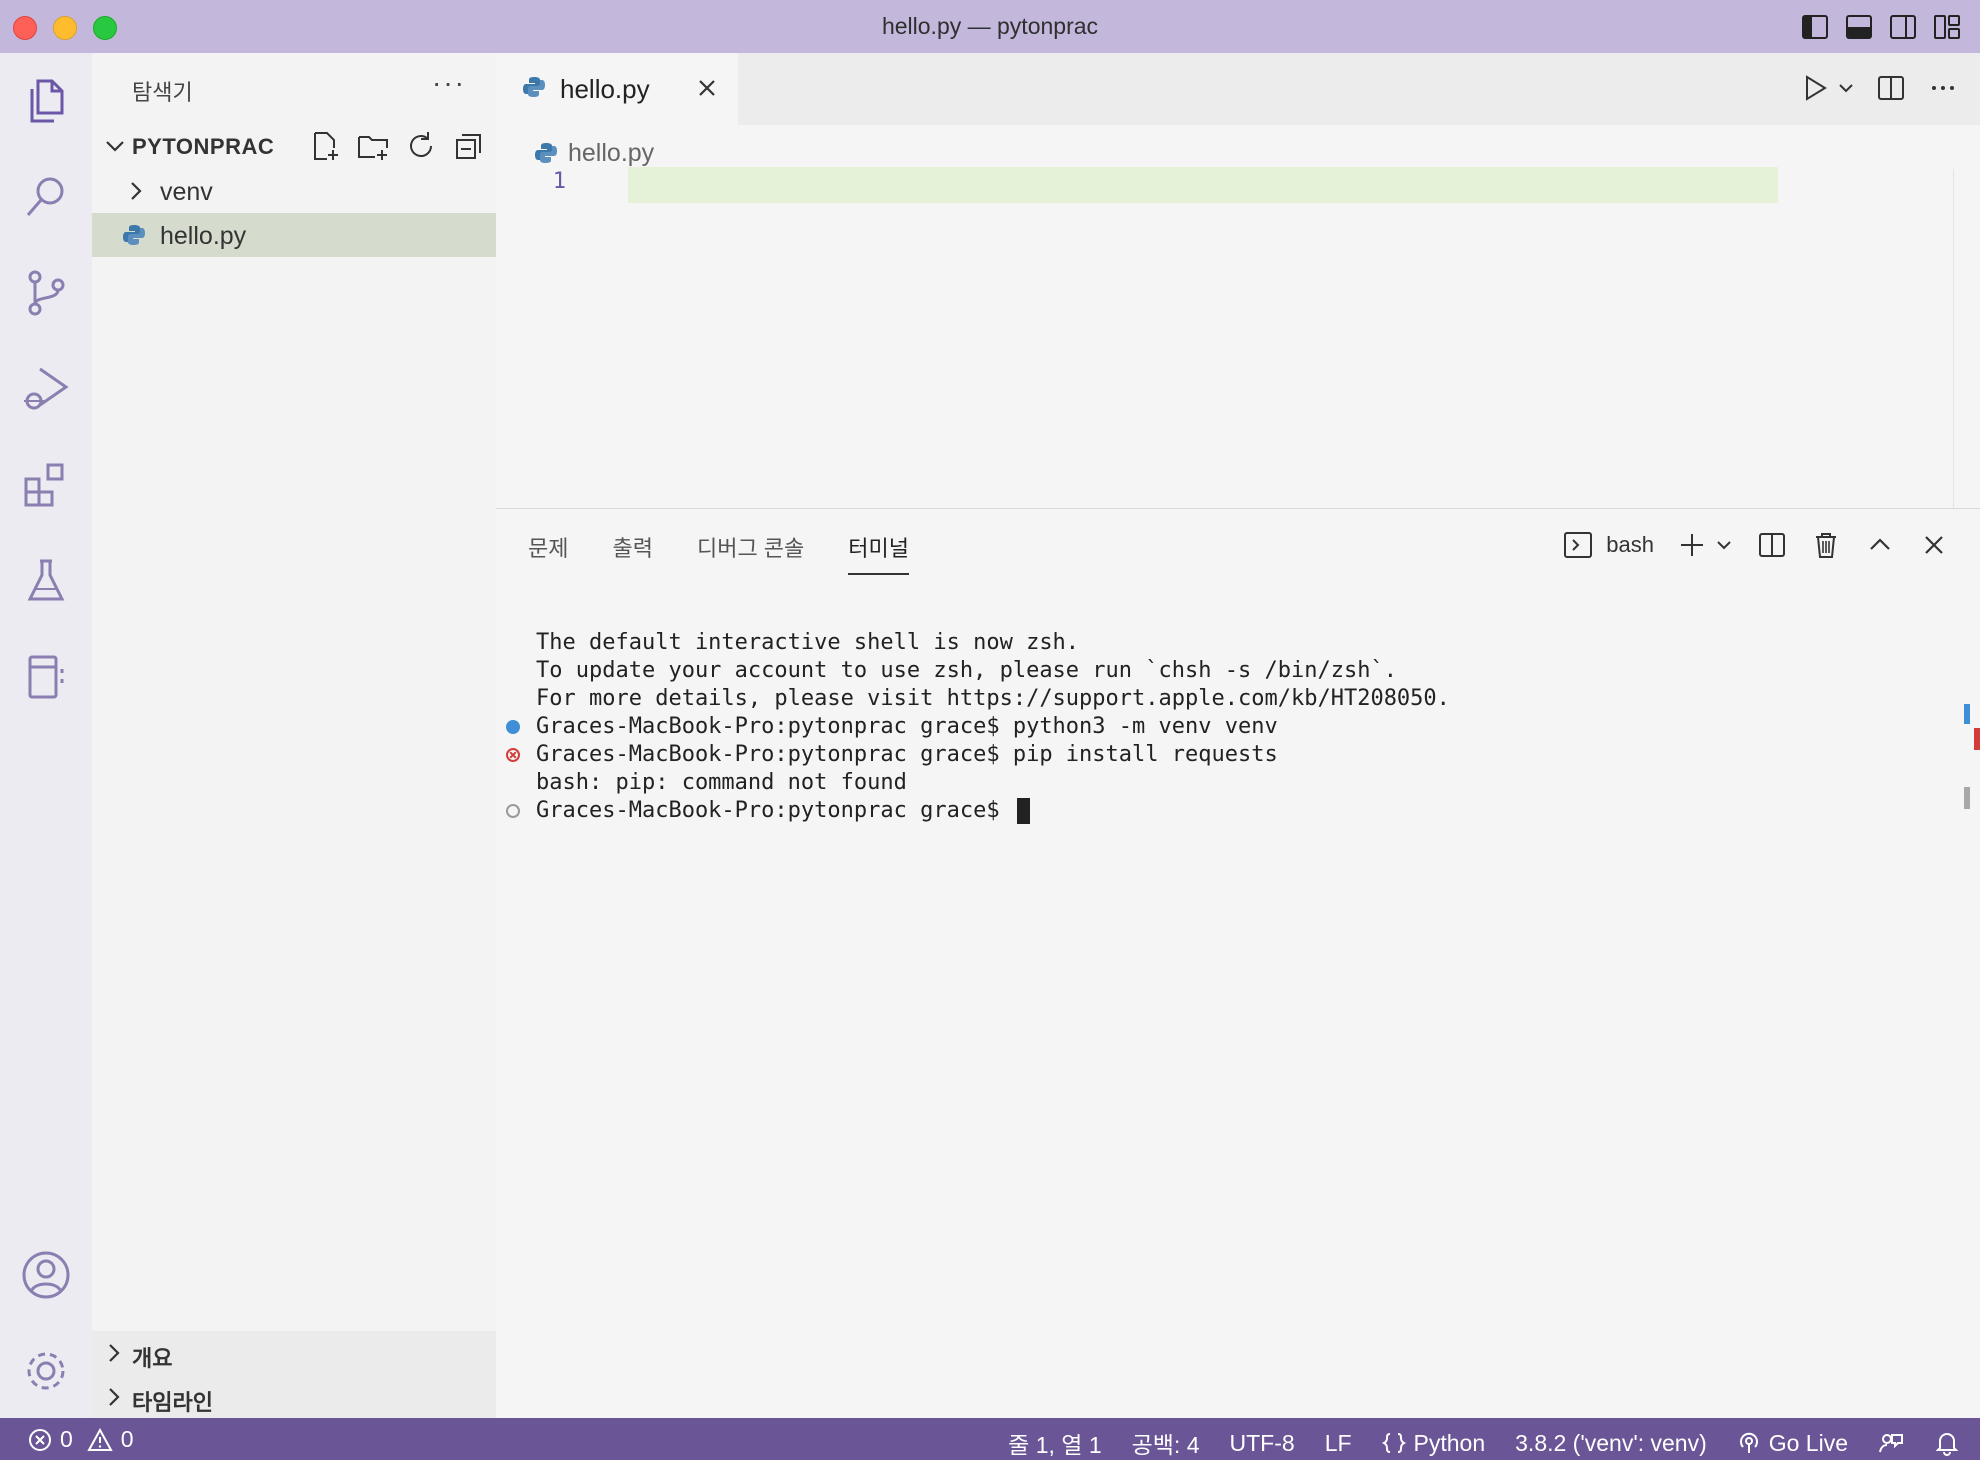  Describe the element at coordinates (1880, 545) in the screenshot. I see `chevron-up-icon` at that location.